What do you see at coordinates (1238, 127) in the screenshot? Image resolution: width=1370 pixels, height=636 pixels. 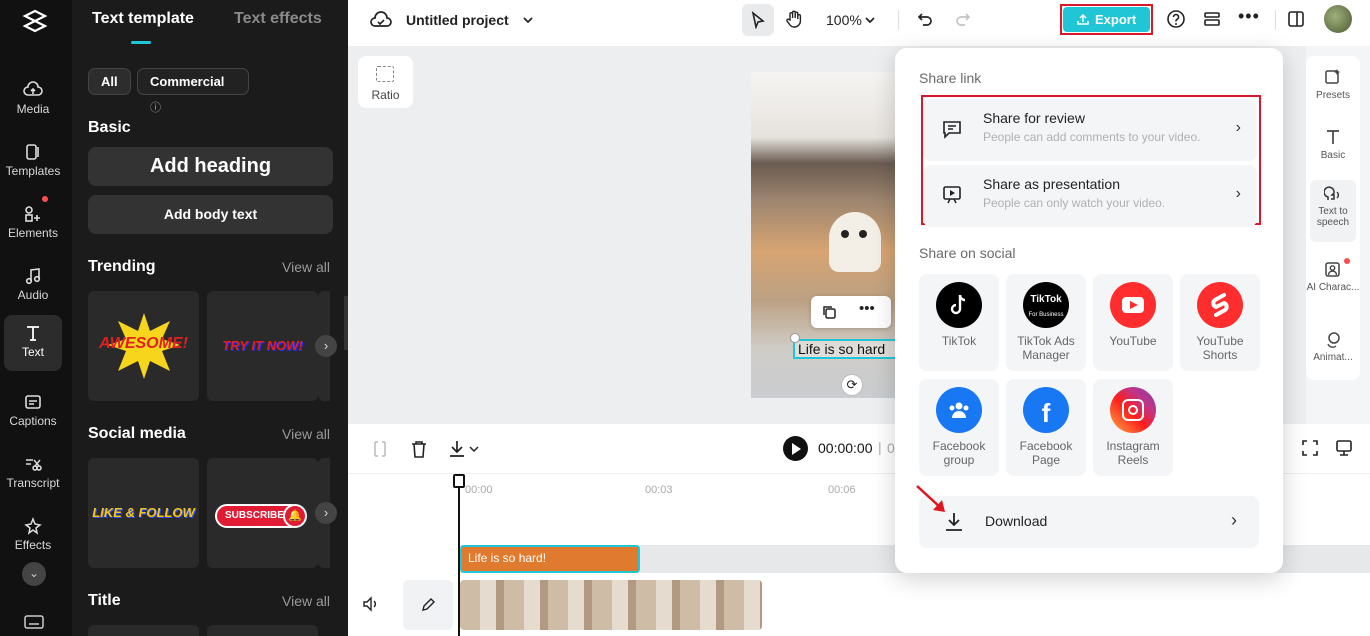 I see `chevron-right-icon: ›` at bounding box center [1238, 127].